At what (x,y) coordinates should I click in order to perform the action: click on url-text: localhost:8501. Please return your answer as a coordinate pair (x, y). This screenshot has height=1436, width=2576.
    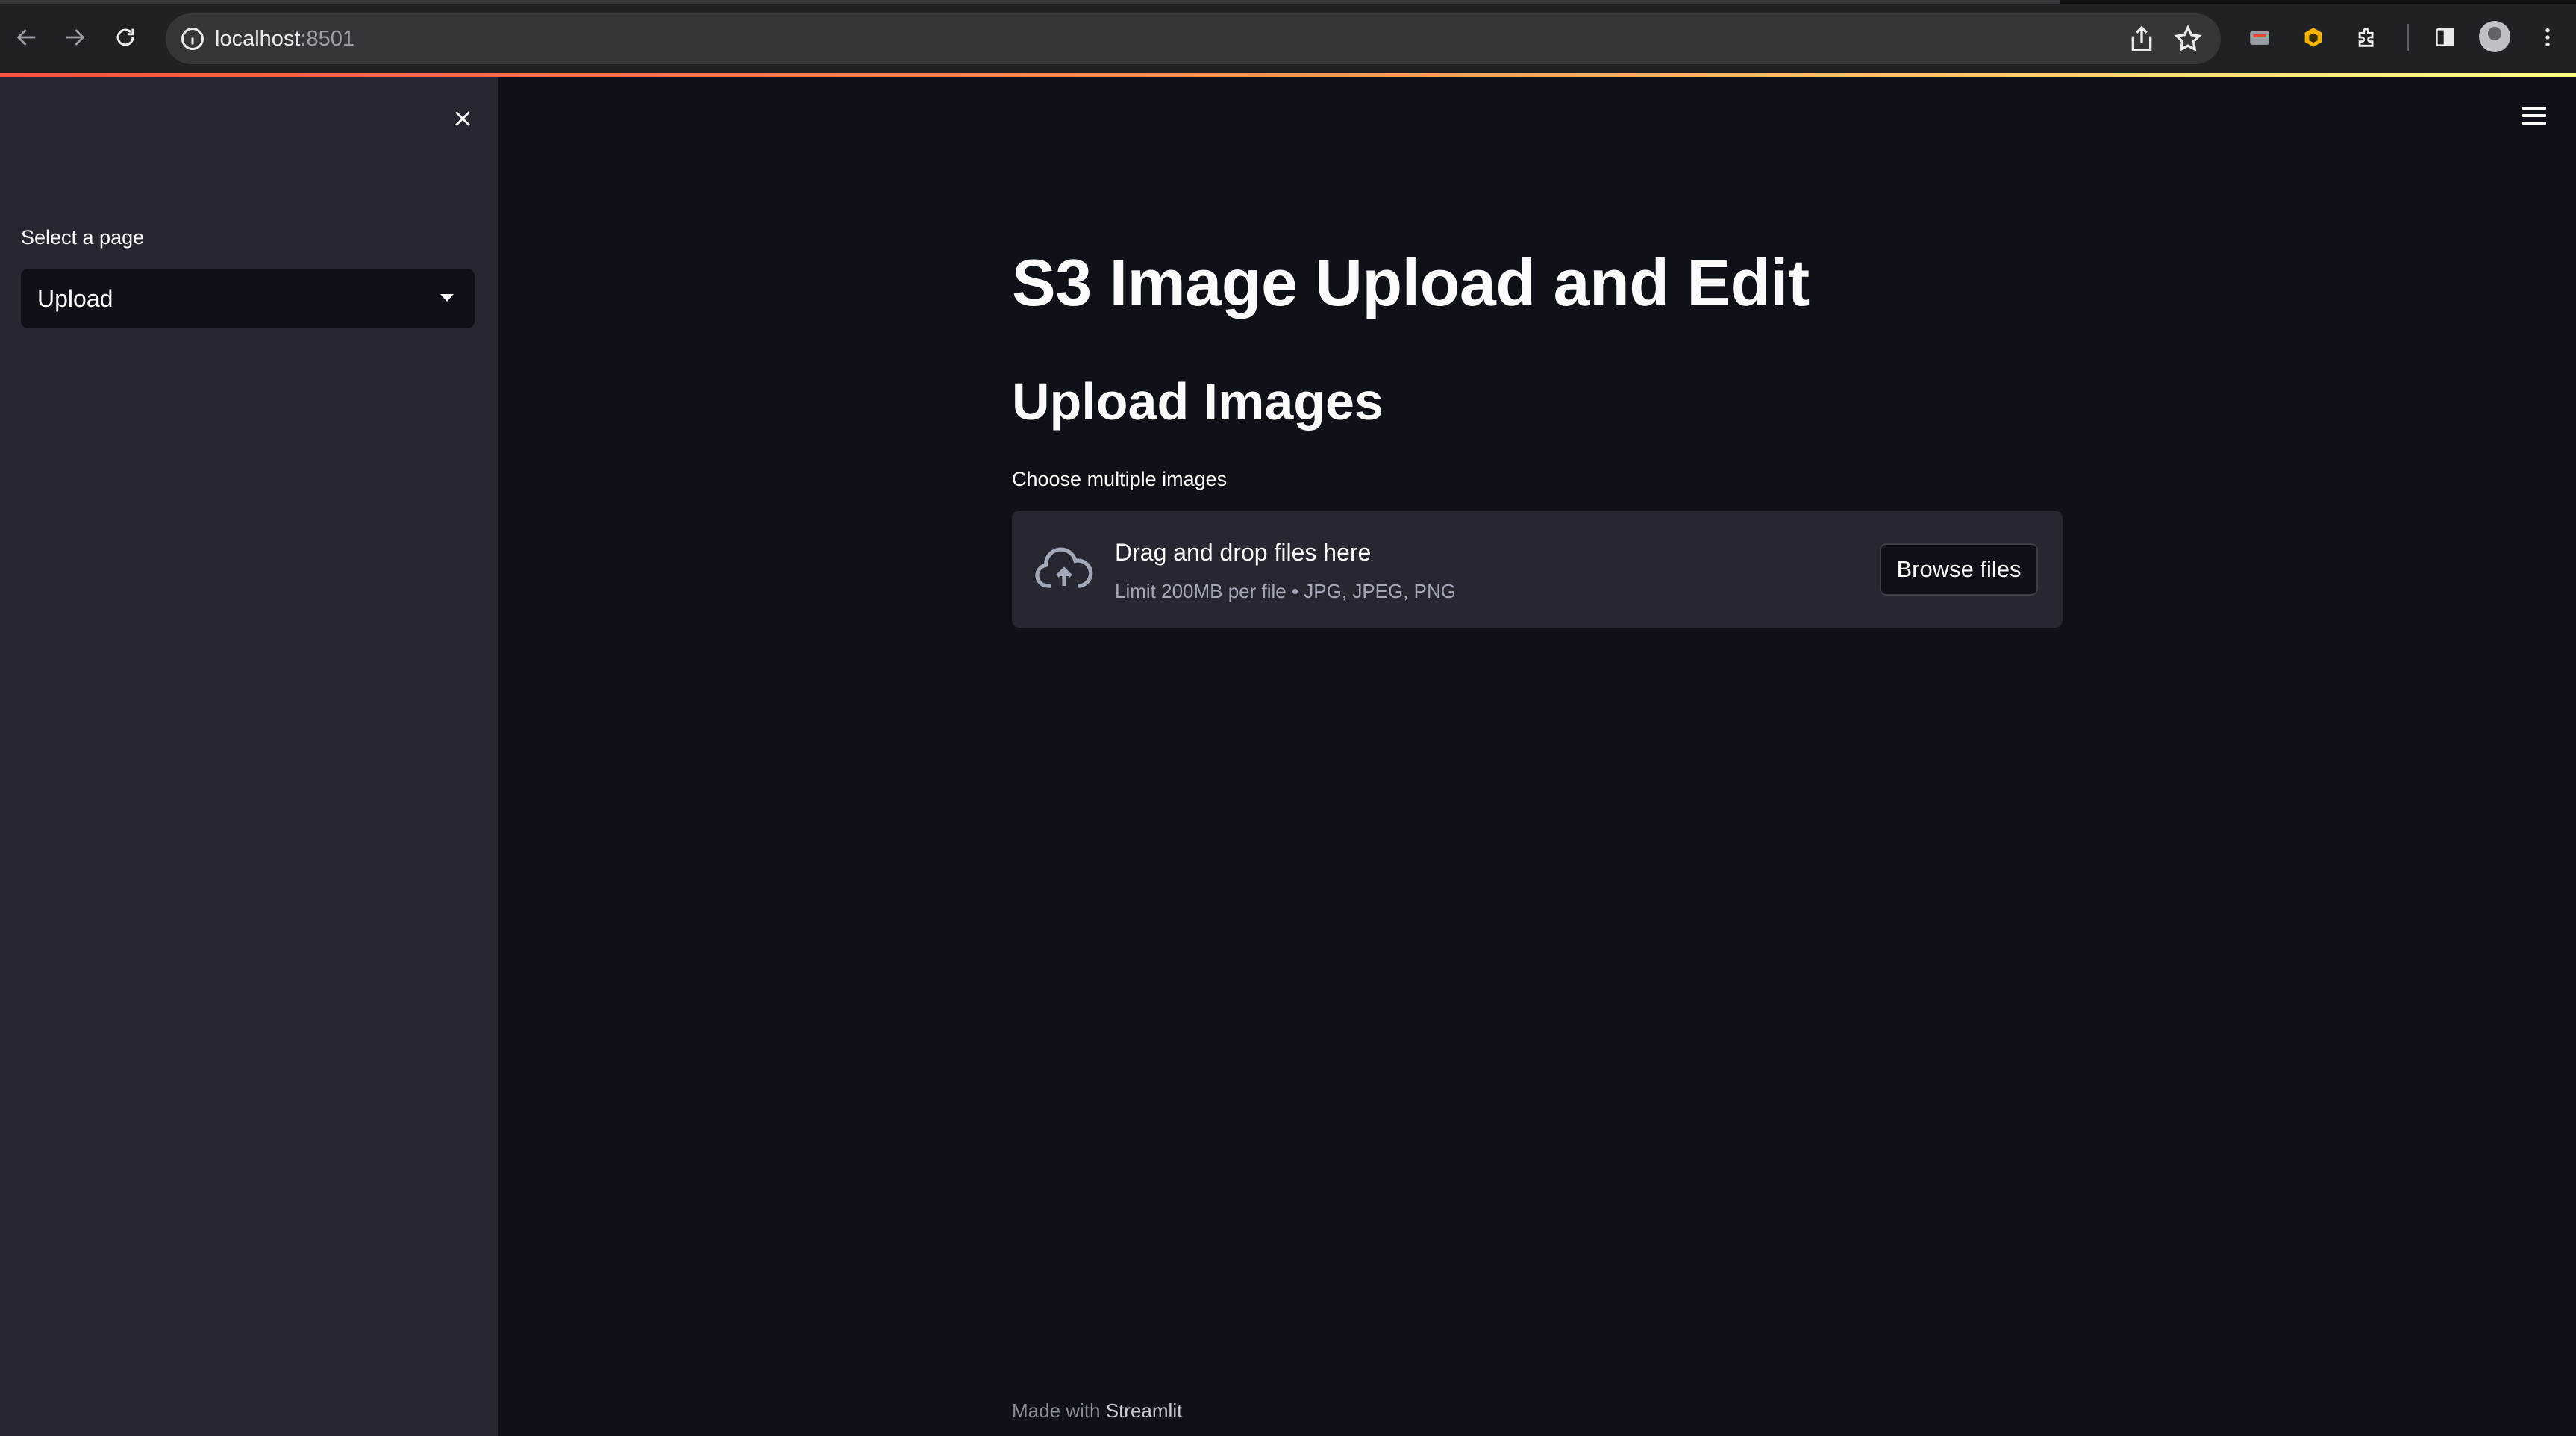
    Looking at the image, I should click on (284, 38).